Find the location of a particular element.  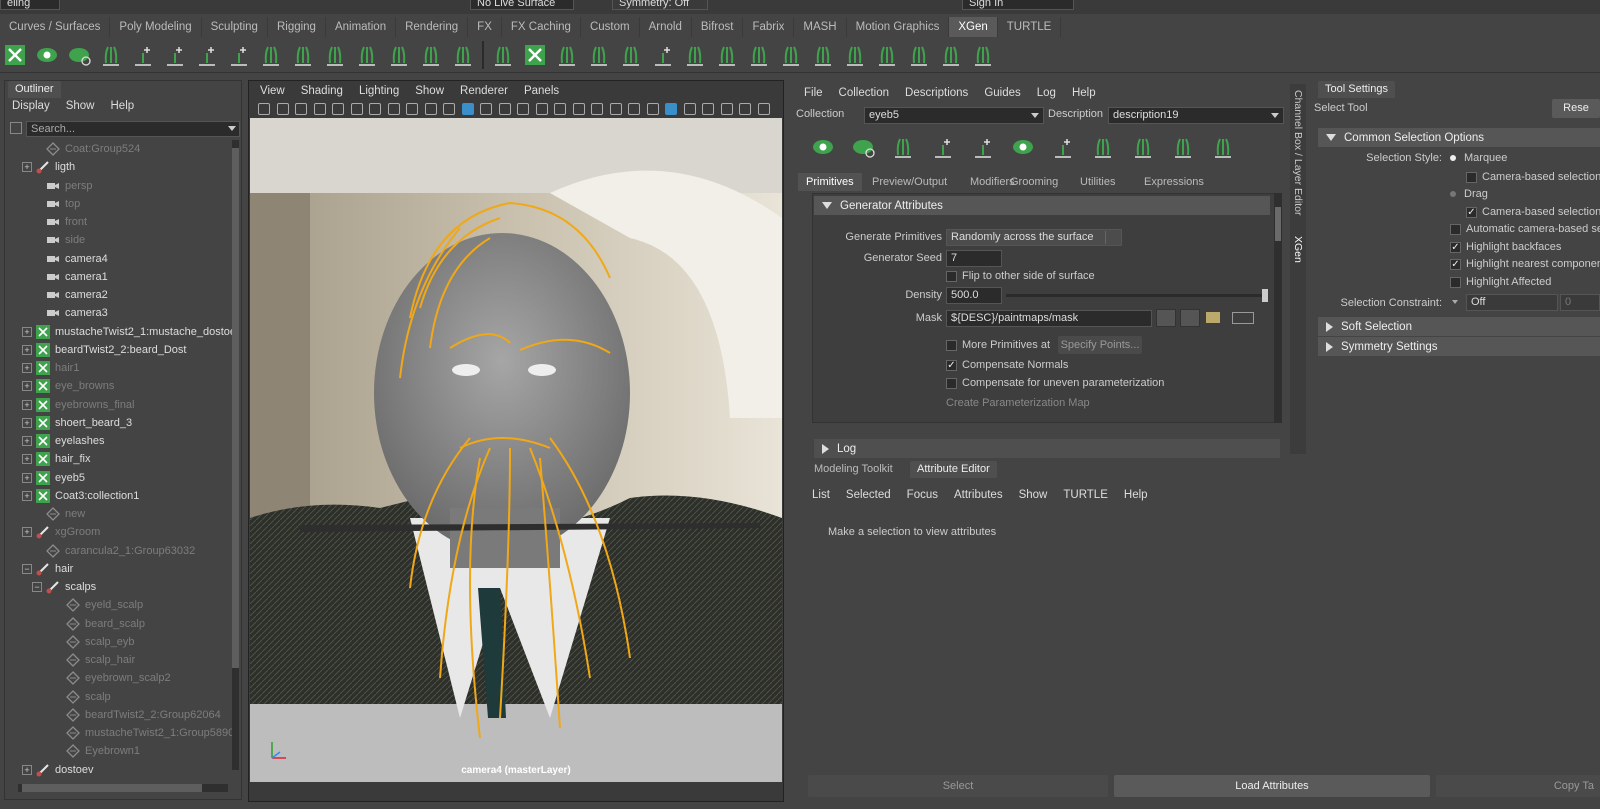

outliner-item: beardTwist2_2:Group62064 is located at coordinates (121, 715).